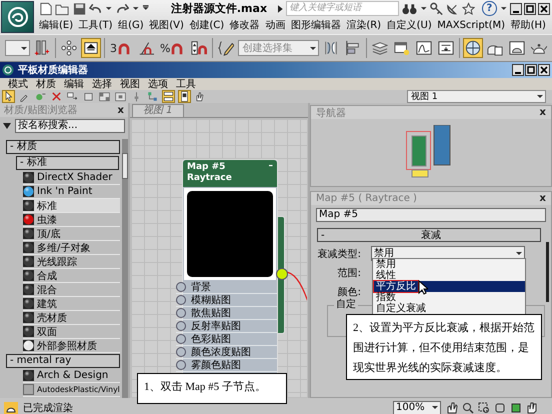  I want to click on menu-item: 自定义(U), so click(409, 25).